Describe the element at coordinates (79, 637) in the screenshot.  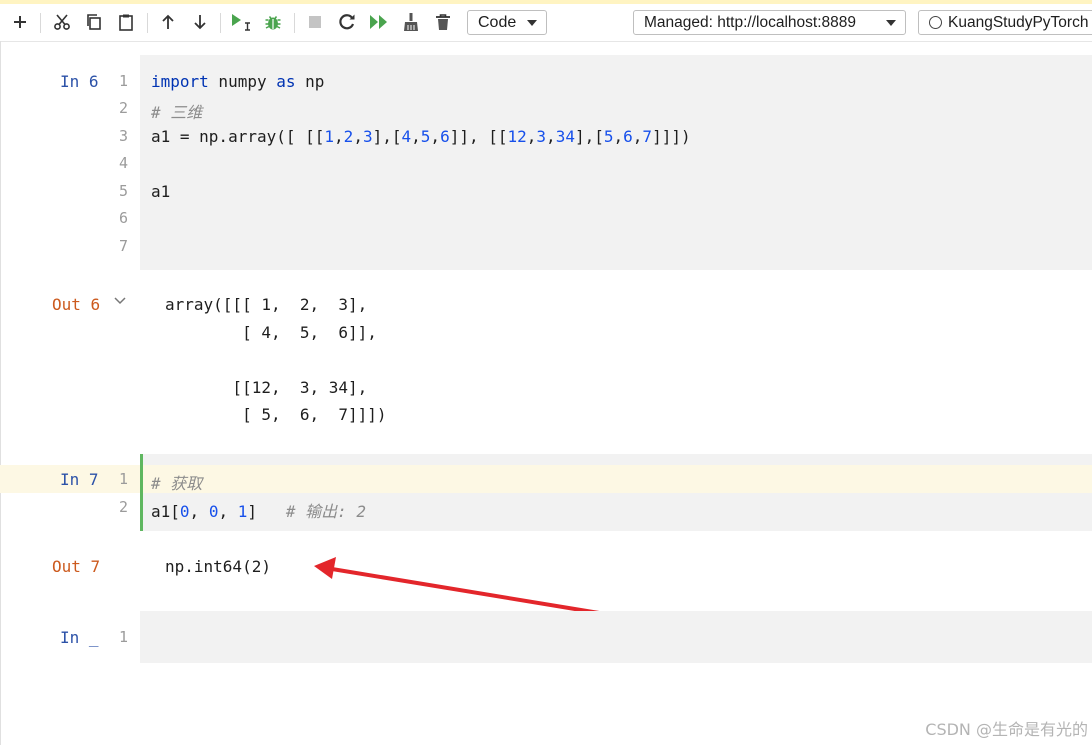
I see `cell-prompt-in: In _` at that location.